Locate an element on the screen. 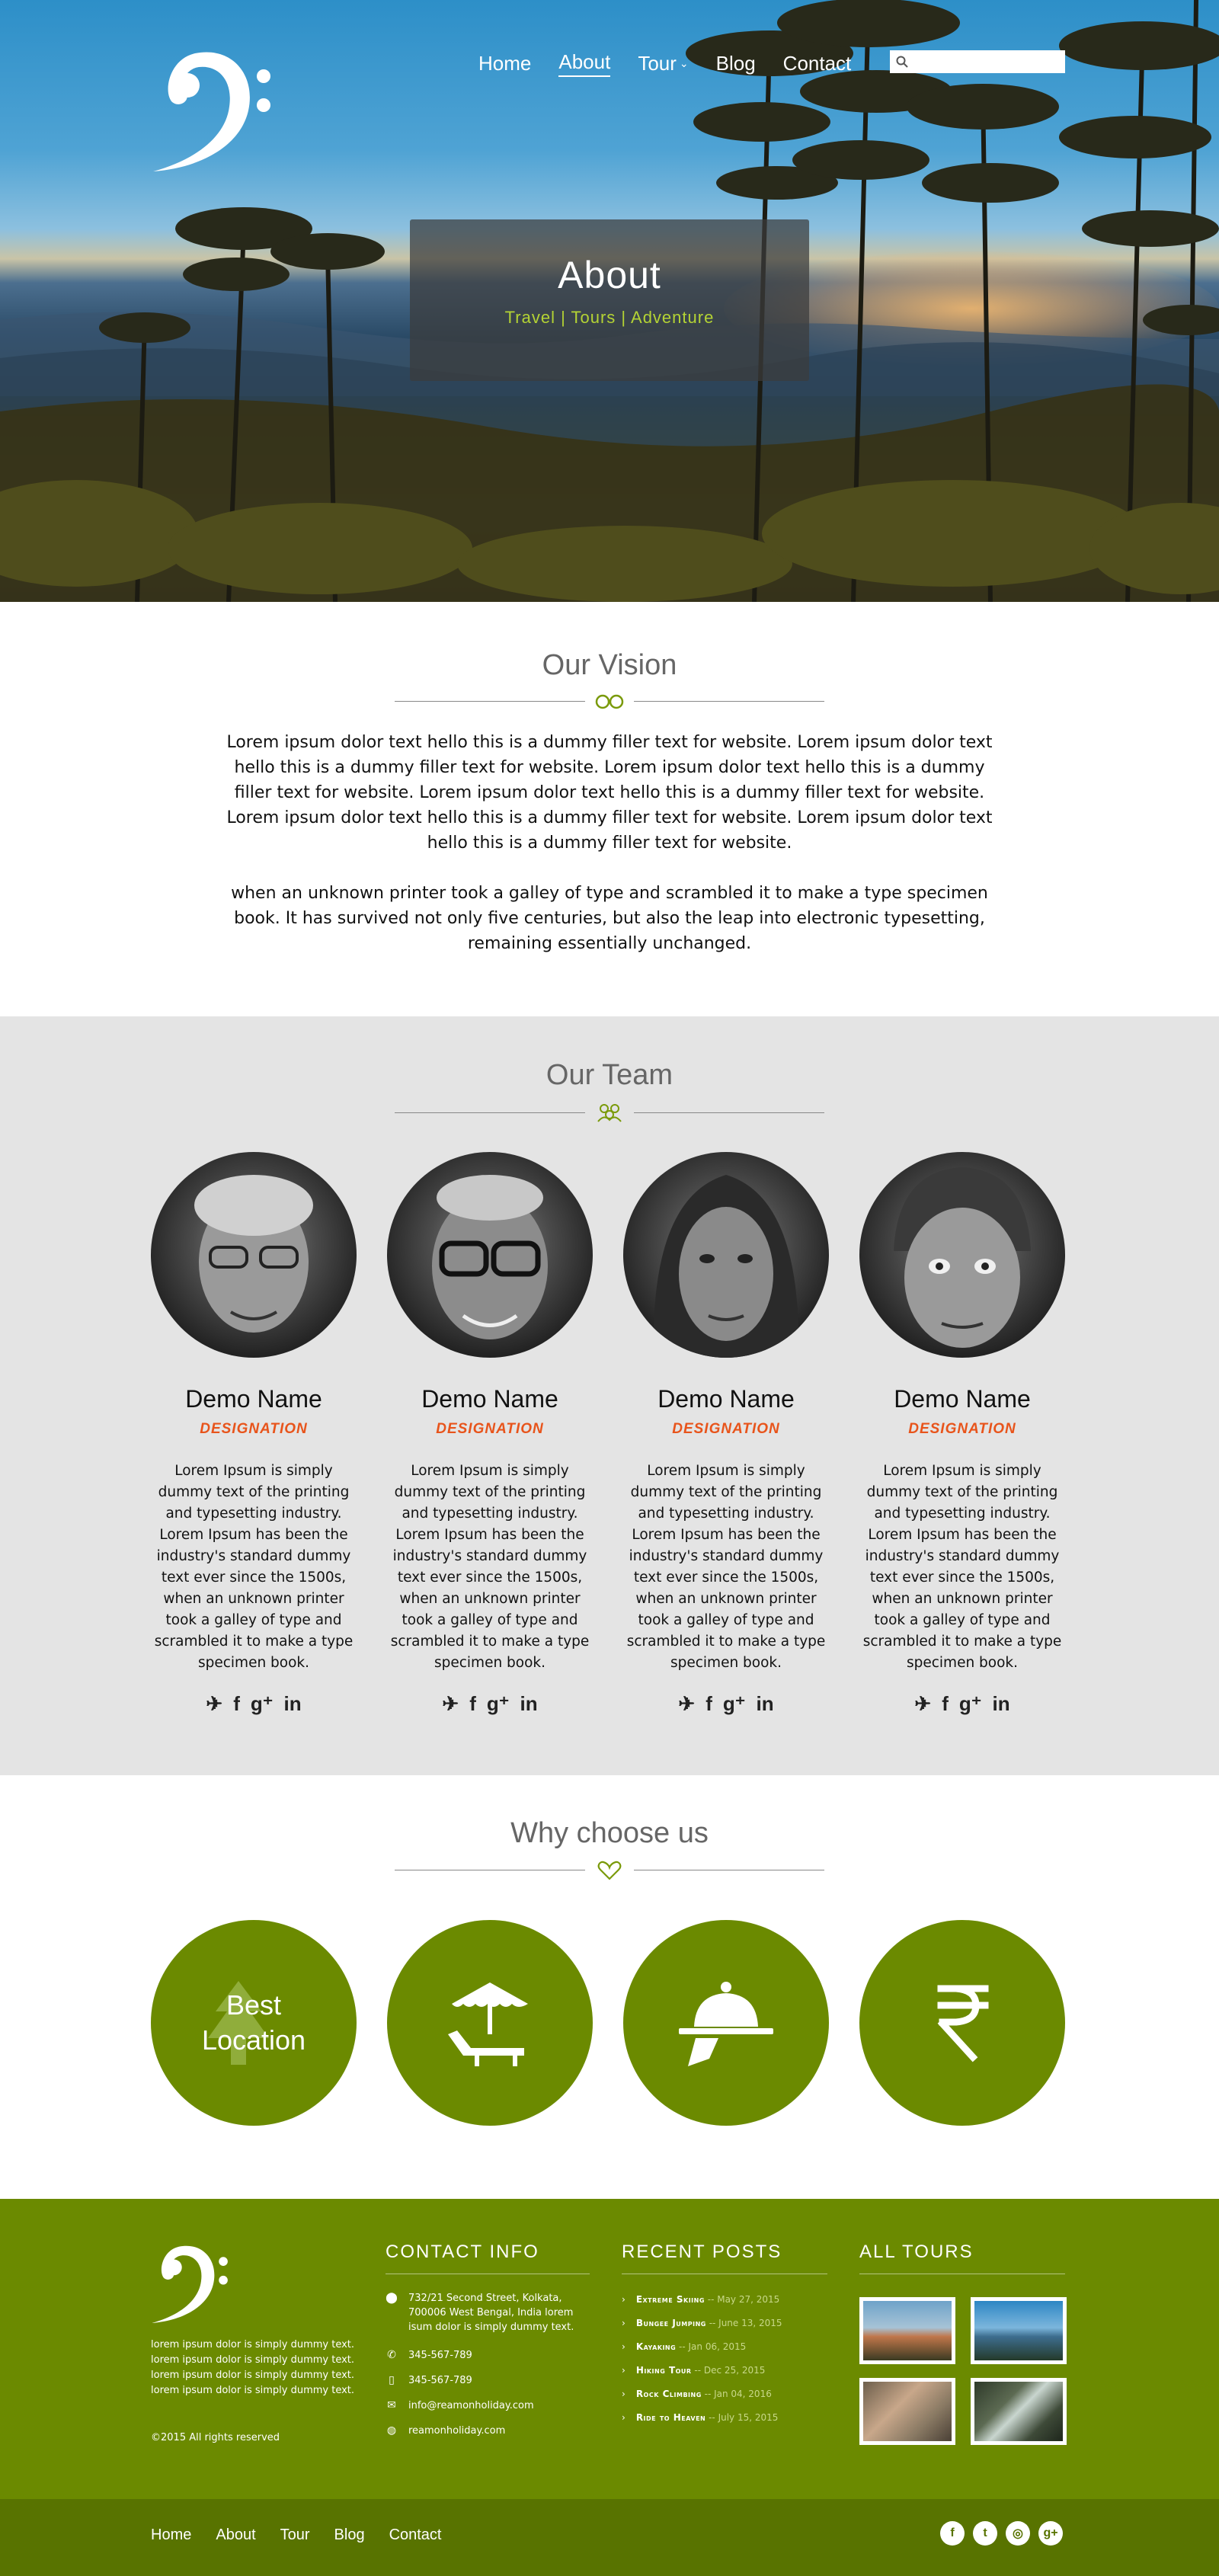 The width and height of the screenshot is (1219, 2576). instagram-icon: ◎ is located at coordinates (1018, 2533).